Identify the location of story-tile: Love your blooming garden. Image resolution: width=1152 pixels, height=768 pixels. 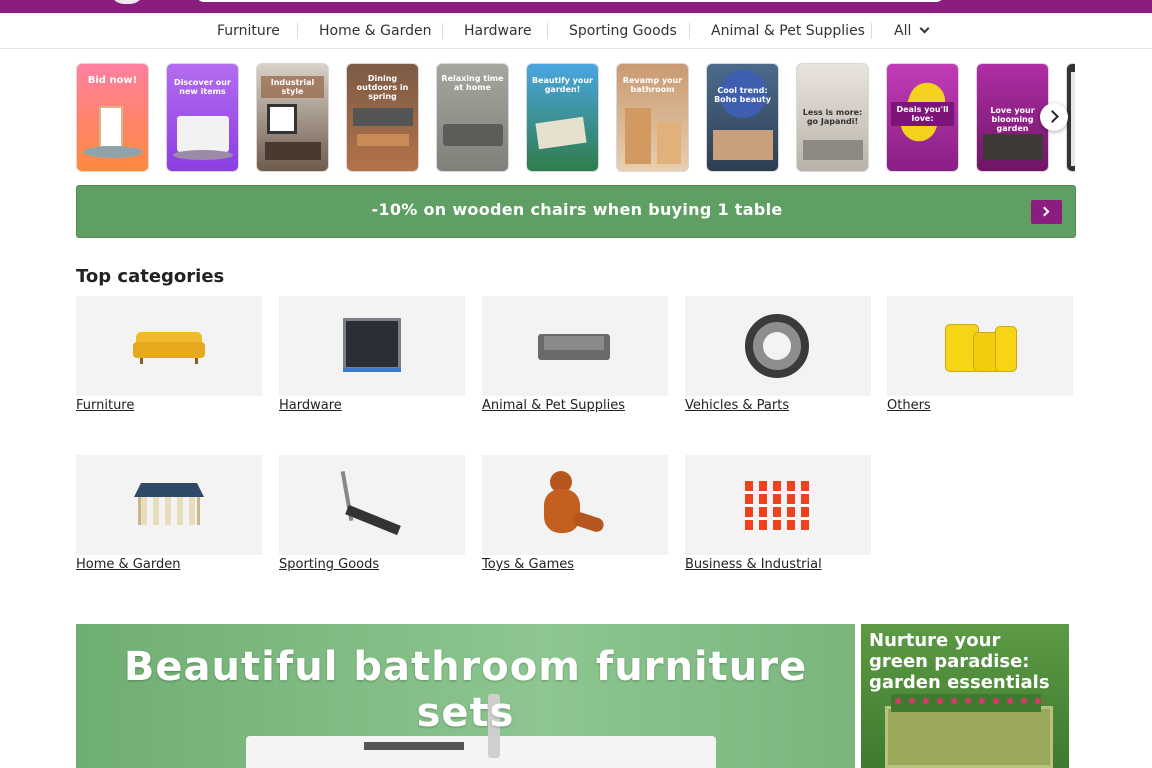
(1012, 117).